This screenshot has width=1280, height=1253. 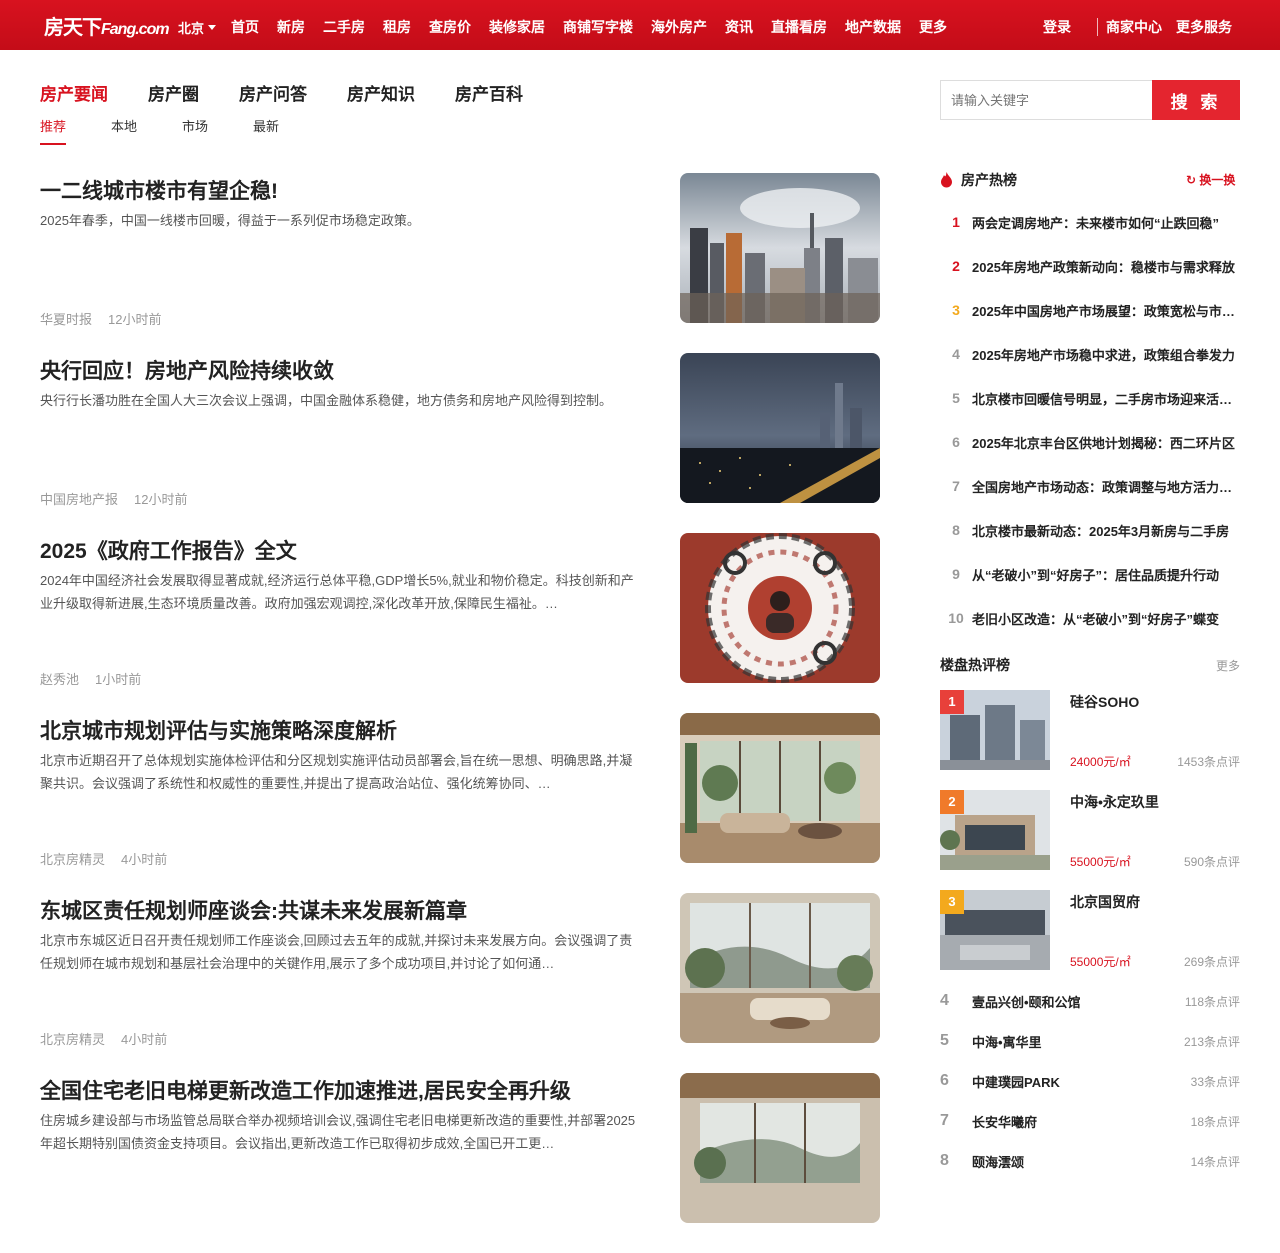 I want to click on article-title: 2025《政府工作报告》全文, so click(x=340, y=550).